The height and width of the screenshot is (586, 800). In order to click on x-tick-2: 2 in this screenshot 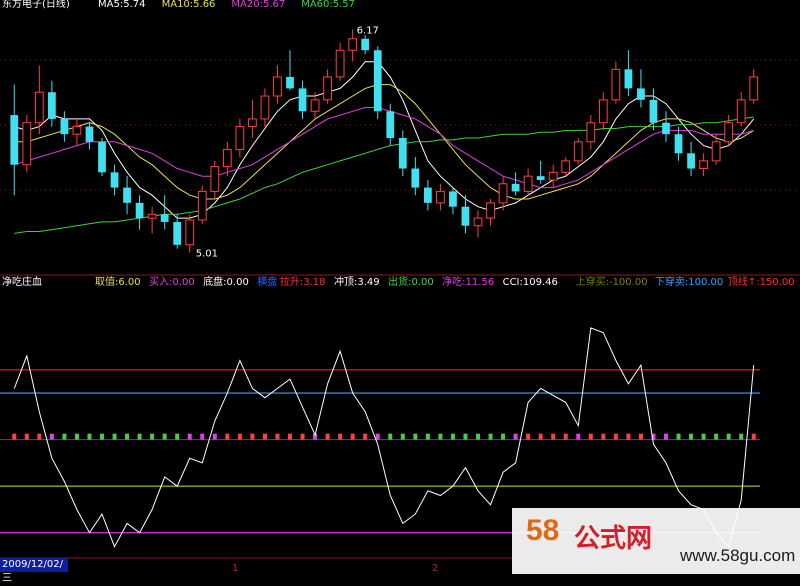, I will do `click(435, 568)`.